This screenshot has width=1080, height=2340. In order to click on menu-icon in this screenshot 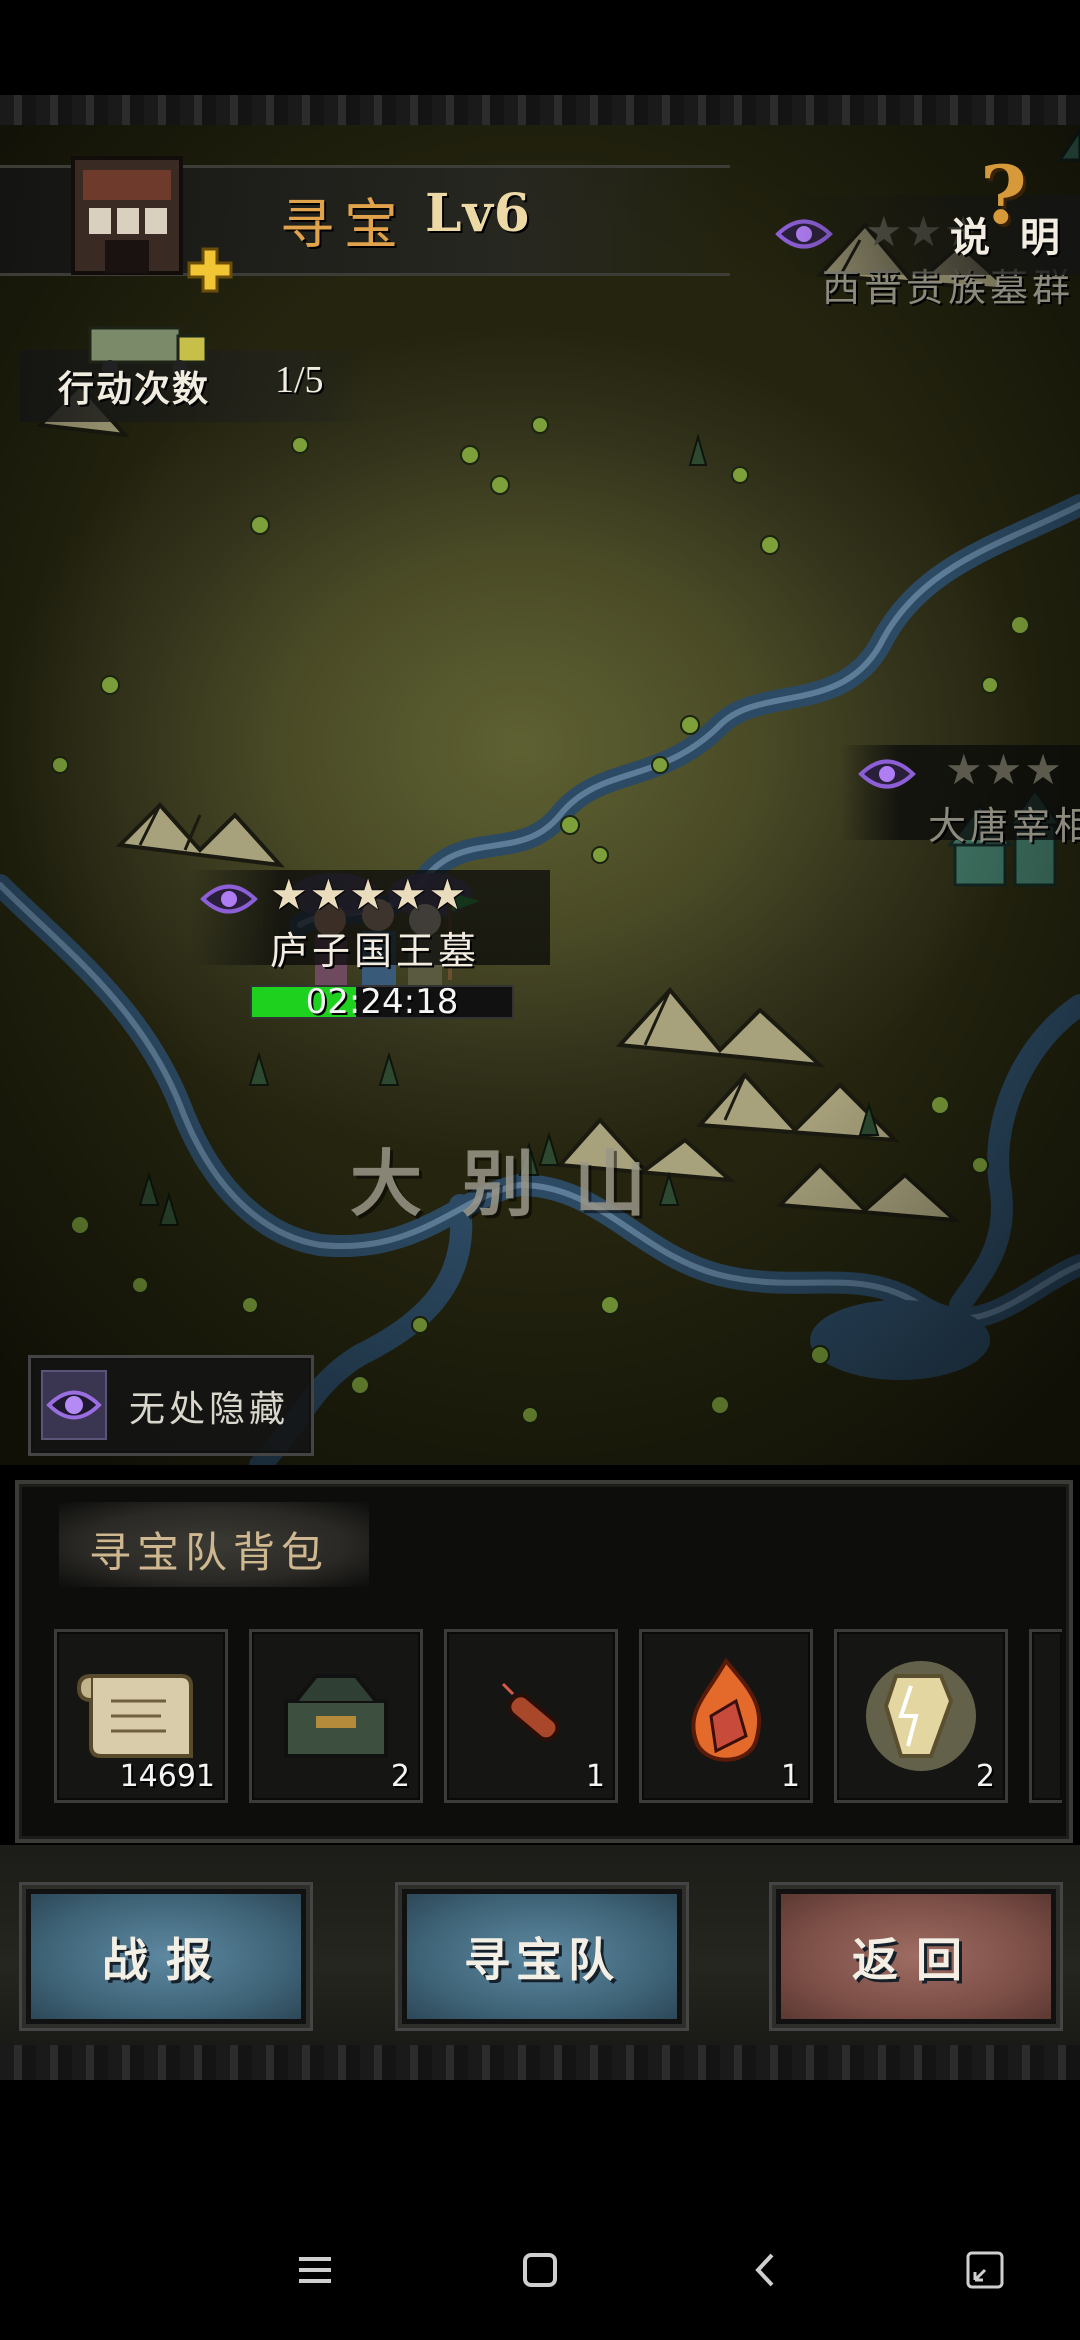, I will do `click(315, 2270)`.